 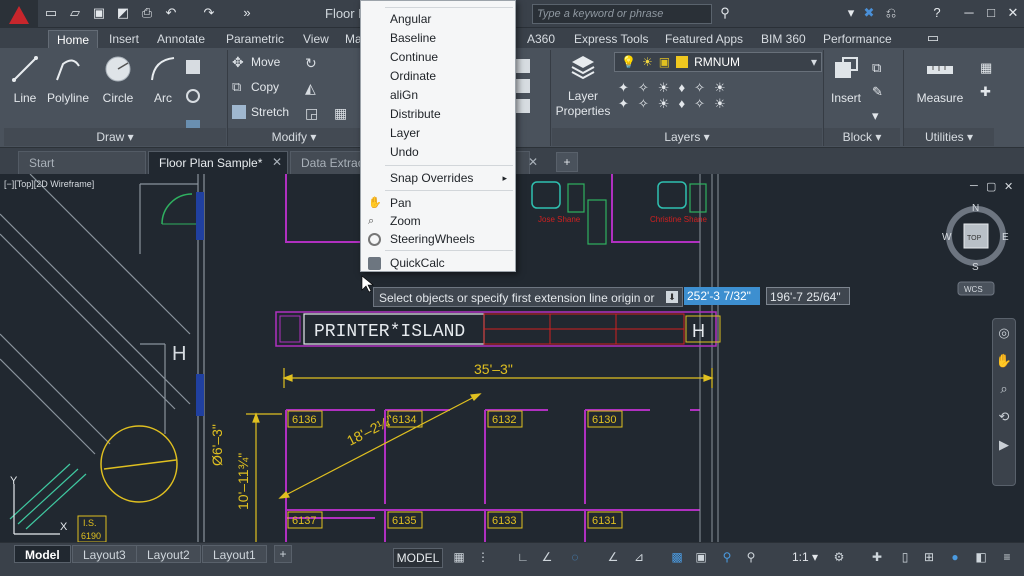 What do you see at coordinates (255, 39) in the screenshot?
I see `tab-parametric: Parametric` at bounding box center [255, 39].